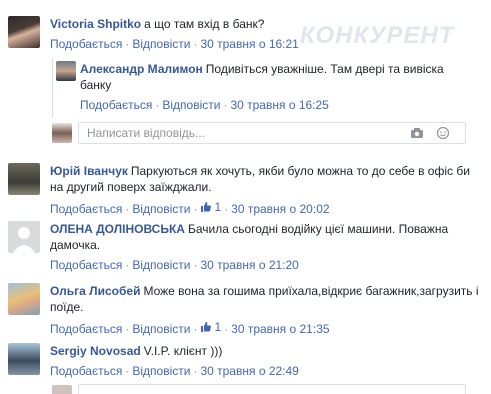 Image resolution: width=491 pixels, height=394 pixels. Describe the element at coordinates (89, 171) in the screenshot. I see `author-link: Юрій Іванчук` at that location.